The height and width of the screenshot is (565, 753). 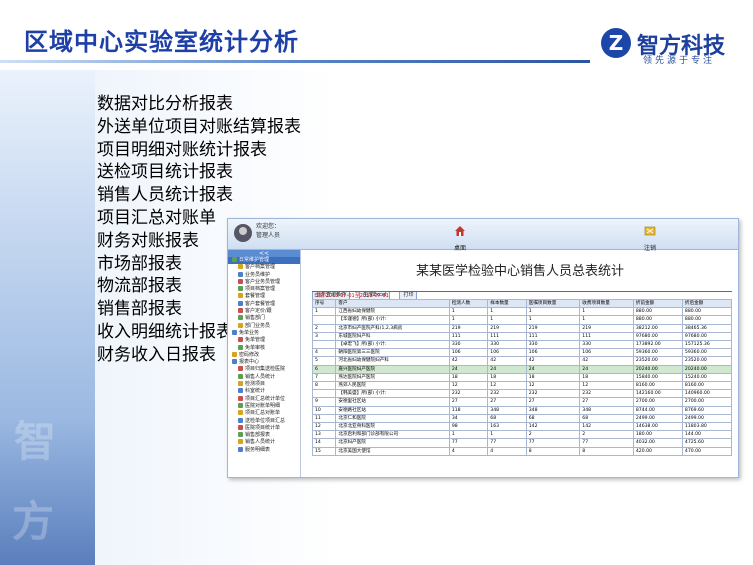 What do you see at coordinates (264, 296) in the screenshot?
I see `sidebar-item: 套餐管理` at bounding box center [264, 296].